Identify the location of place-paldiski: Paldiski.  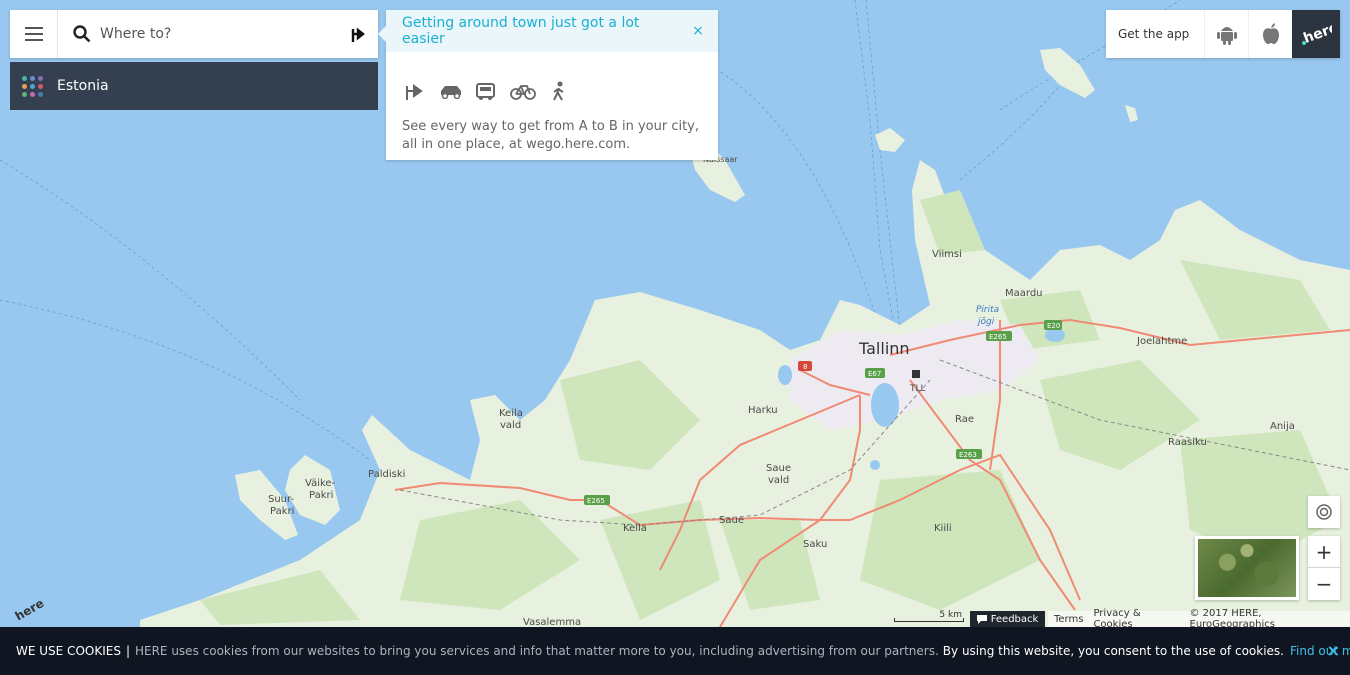
(386, 474).